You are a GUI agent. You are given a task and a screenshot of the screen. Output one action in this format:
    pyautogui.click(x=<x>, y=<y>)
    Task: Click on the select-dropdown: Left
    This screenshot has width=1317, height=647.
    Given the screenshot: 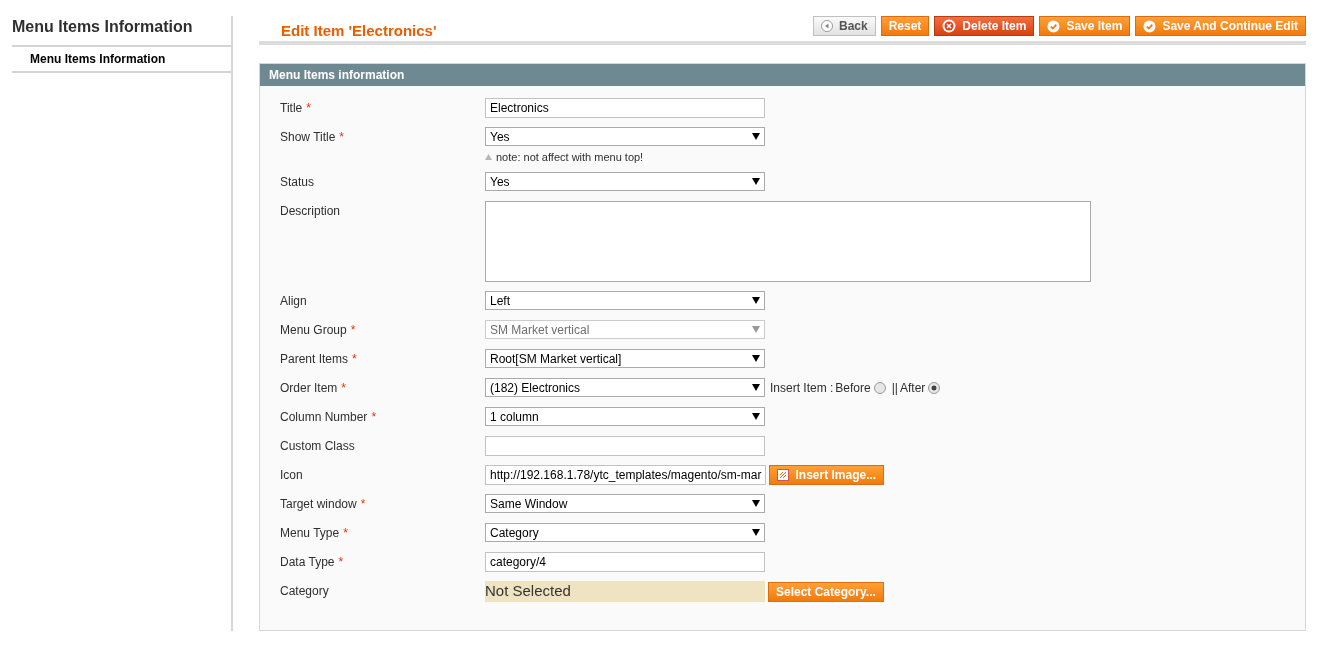 What is the action you would take?
    pyautogui.click(x=625, y=300)
    